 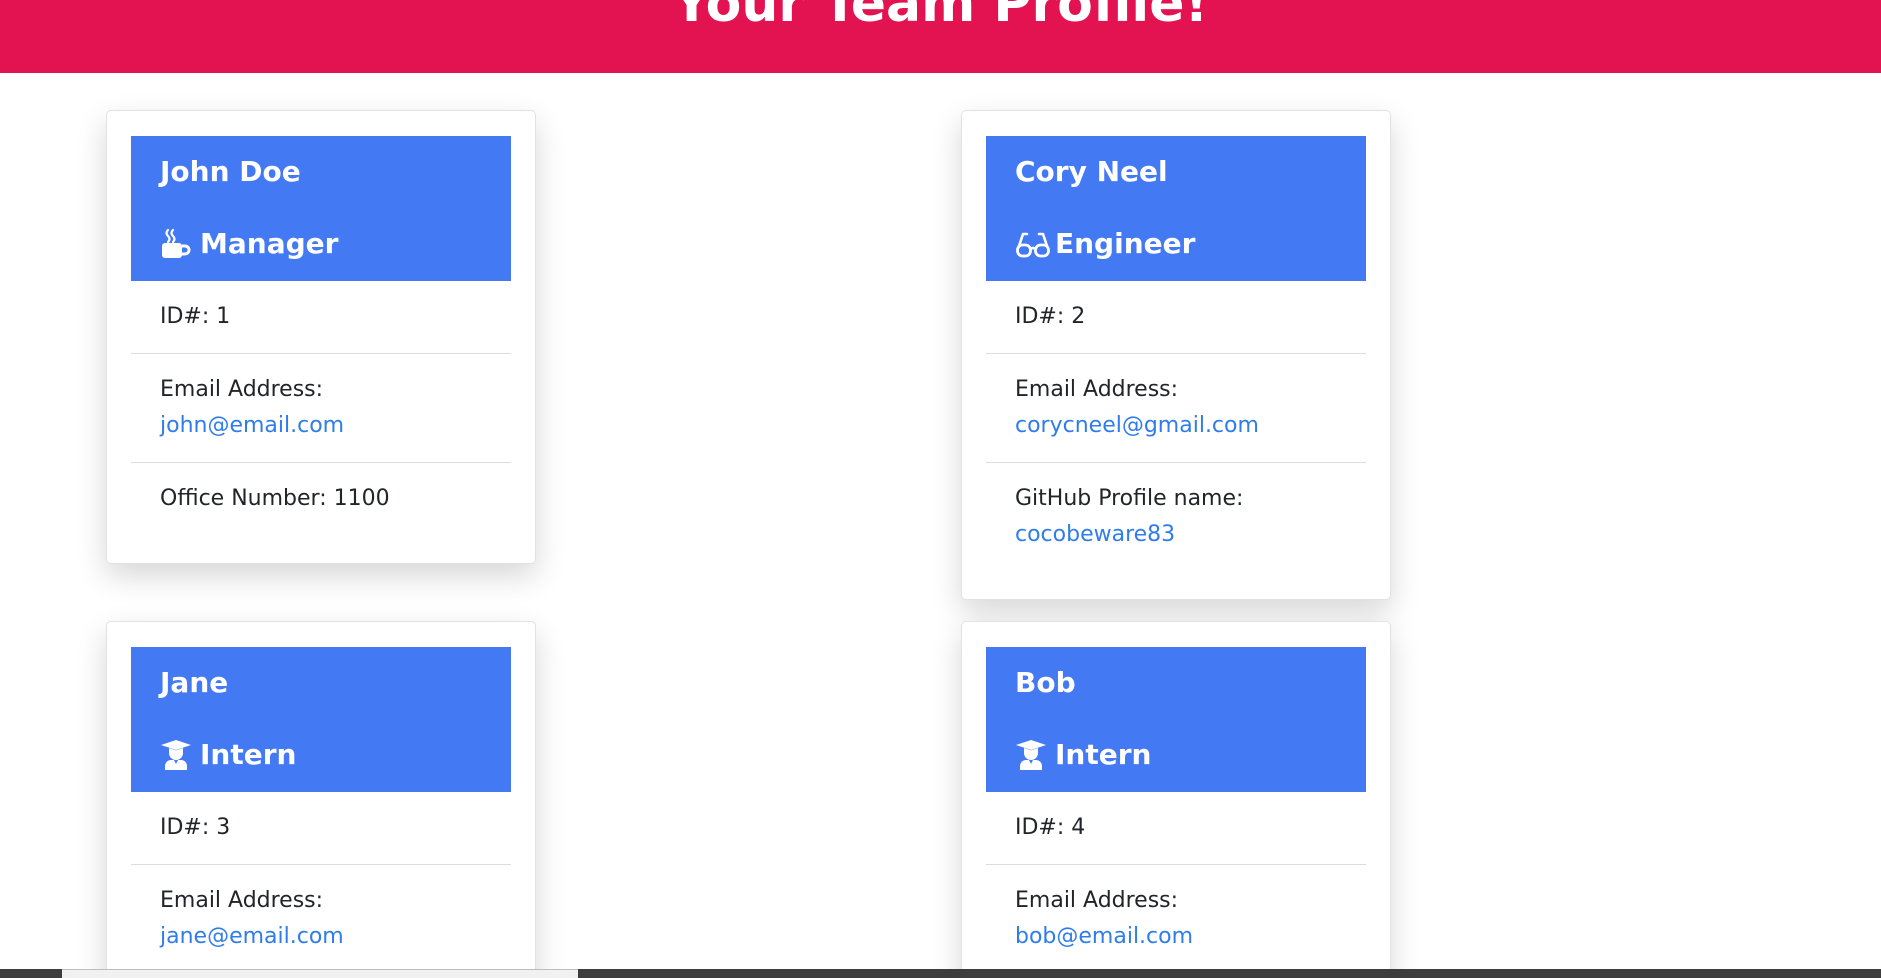 I want to click on horizontal-scrollbar, so click(x=940, y=973).